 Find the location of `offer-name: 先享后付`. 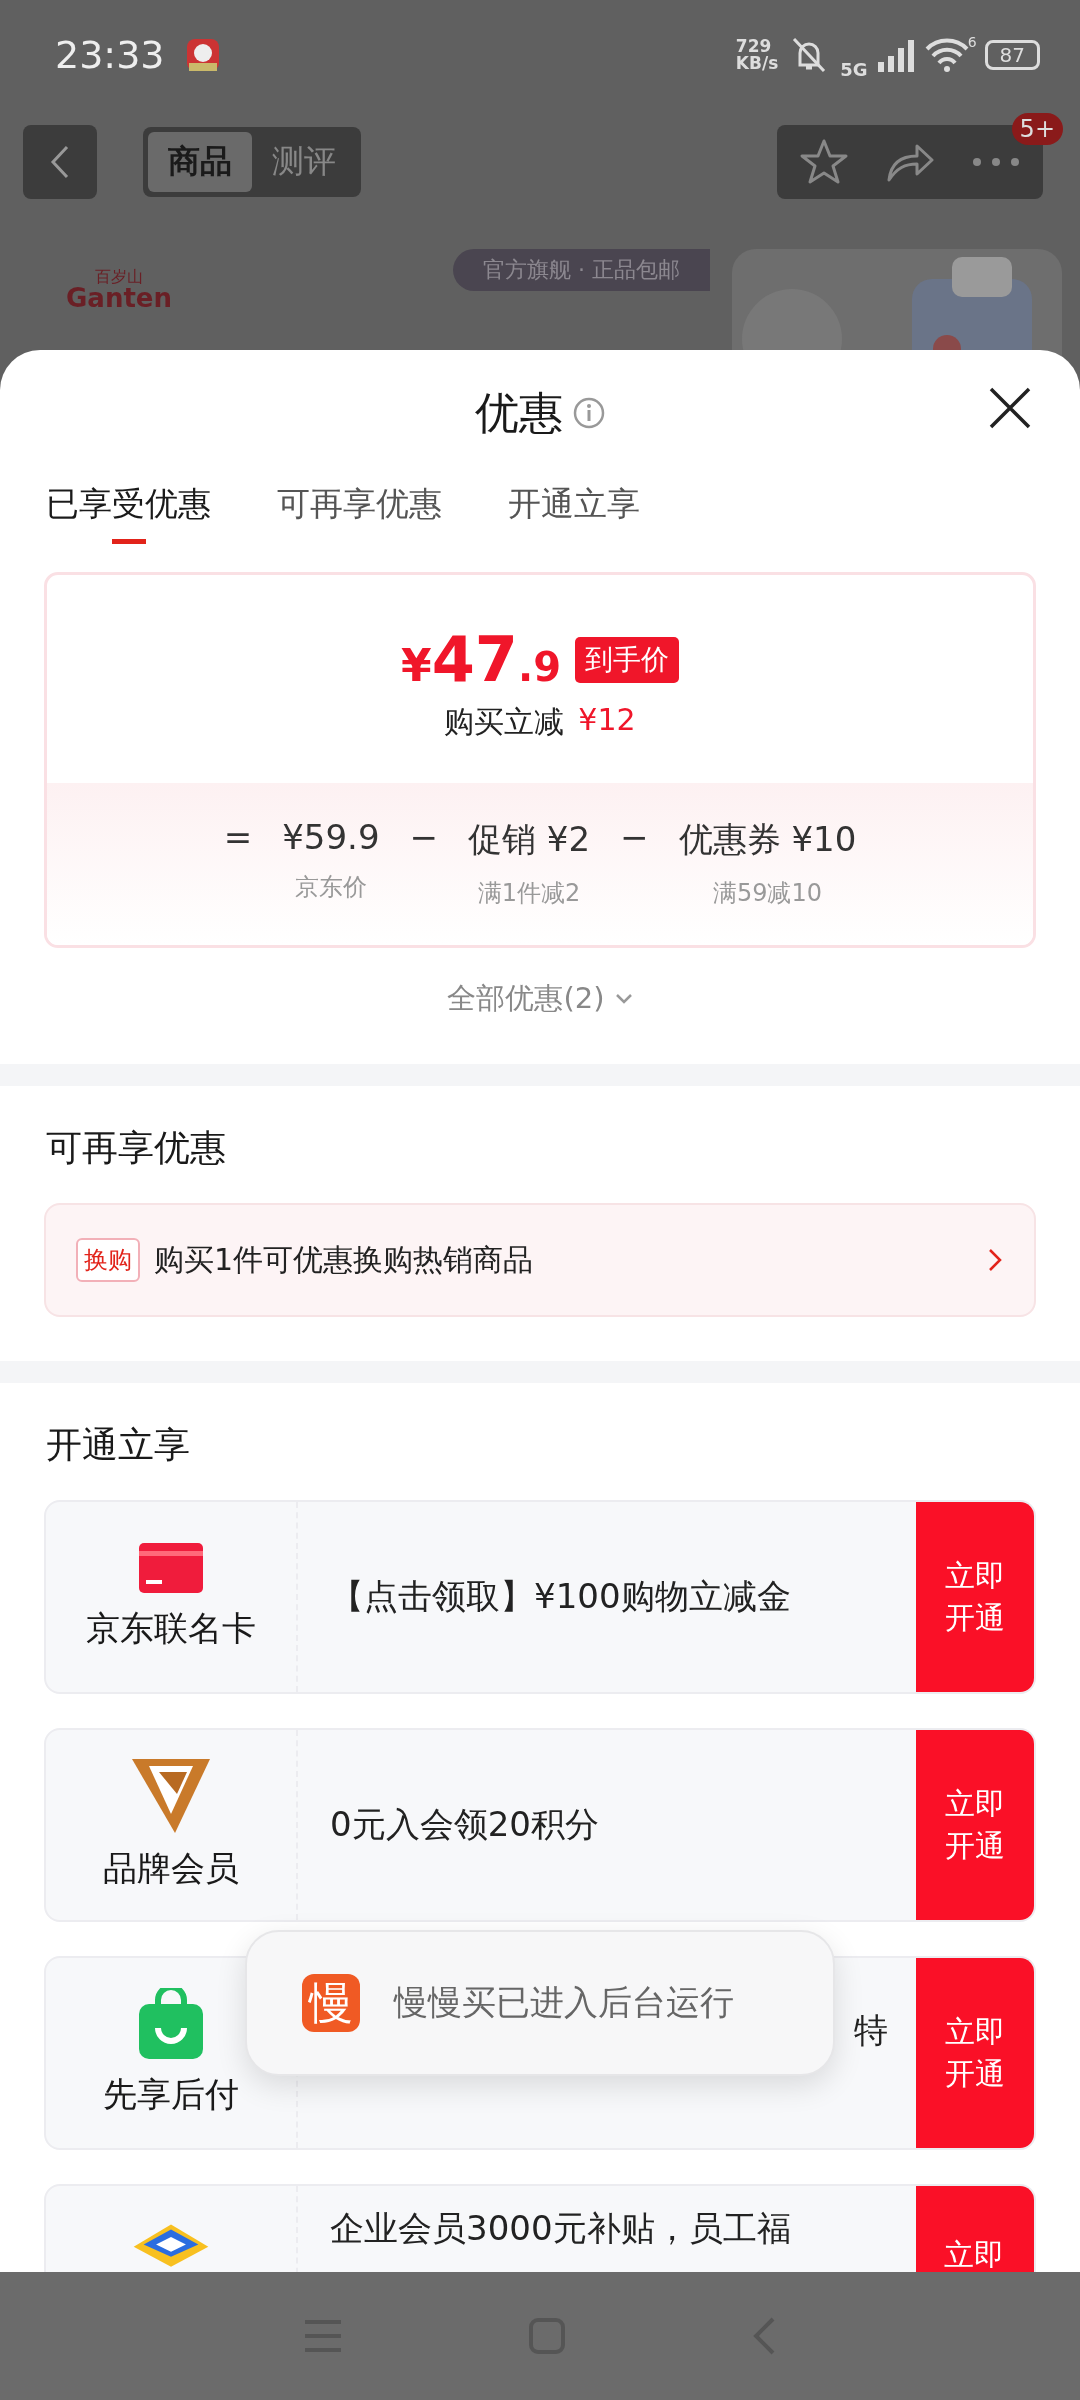

offer-name: 先享后付 is located at coordinates (171, 2094).